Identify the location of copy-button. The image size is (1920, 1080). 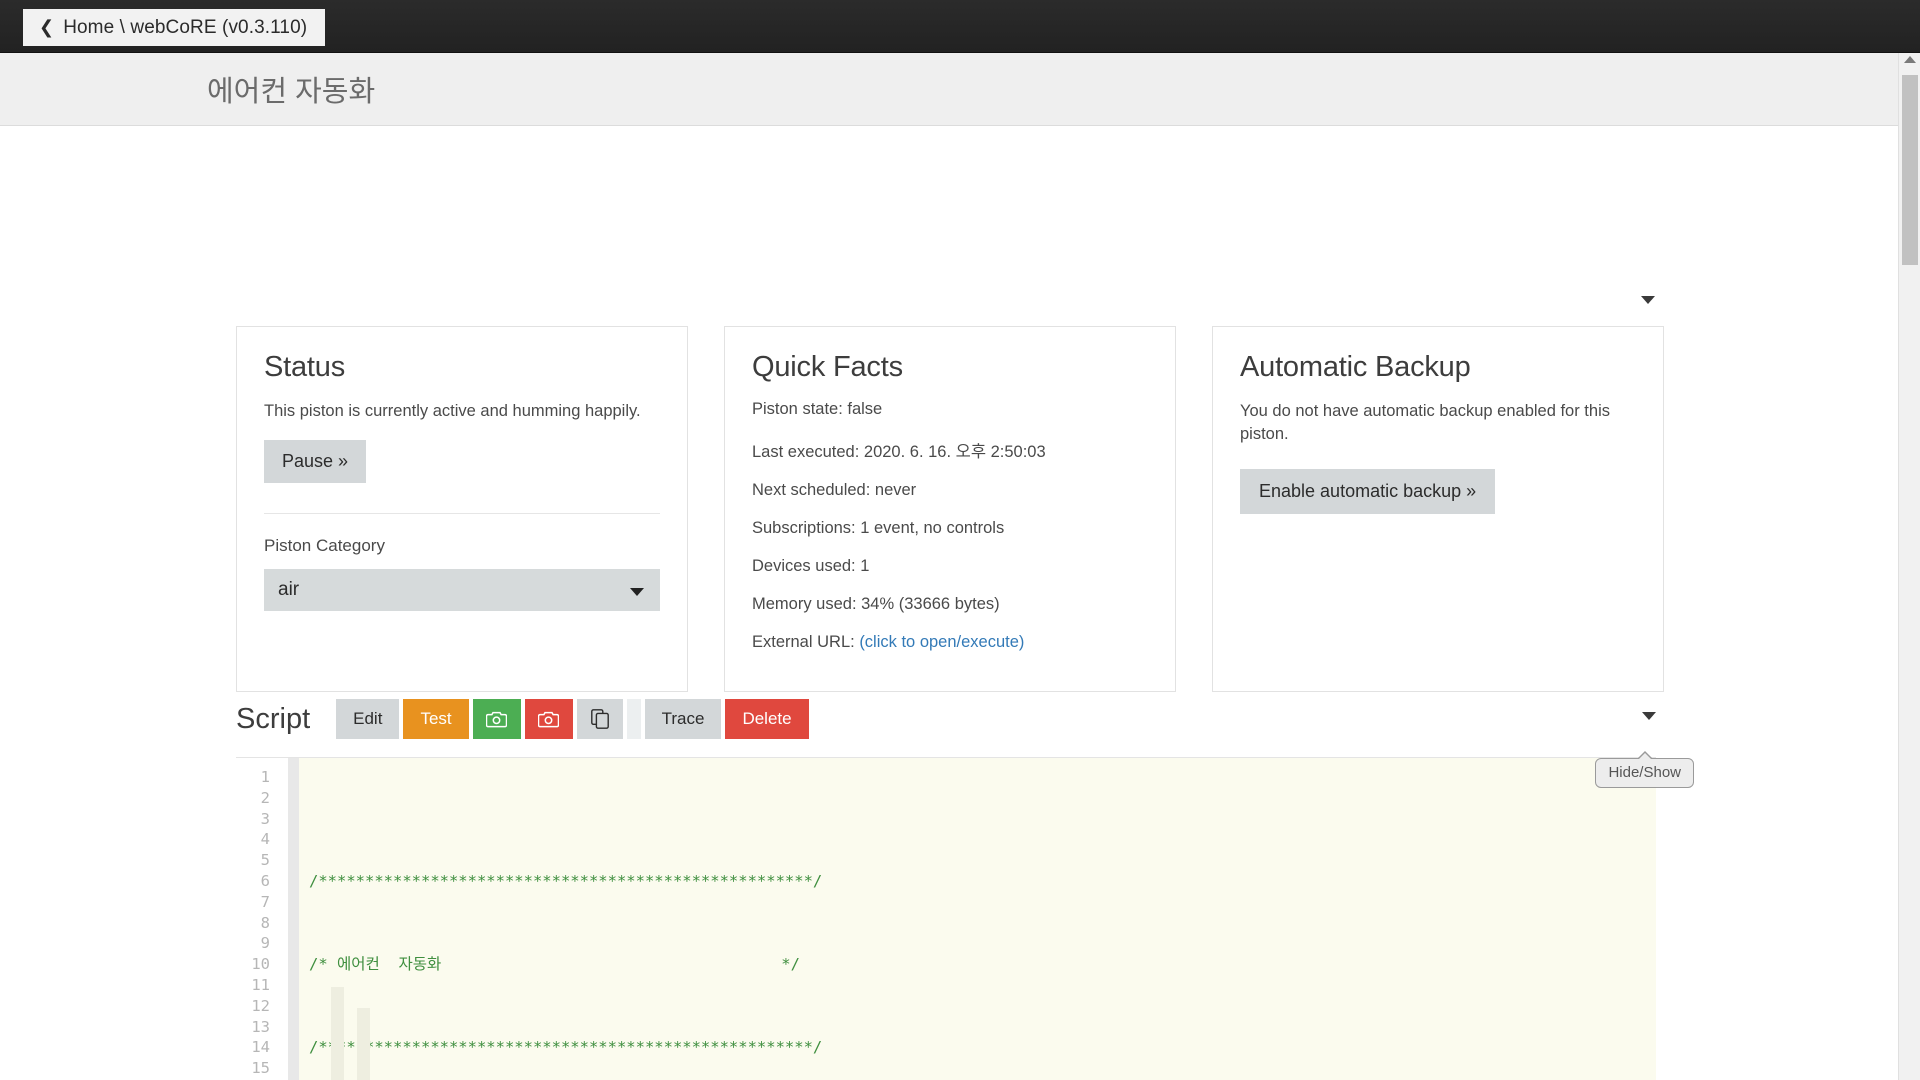
(599, 719).